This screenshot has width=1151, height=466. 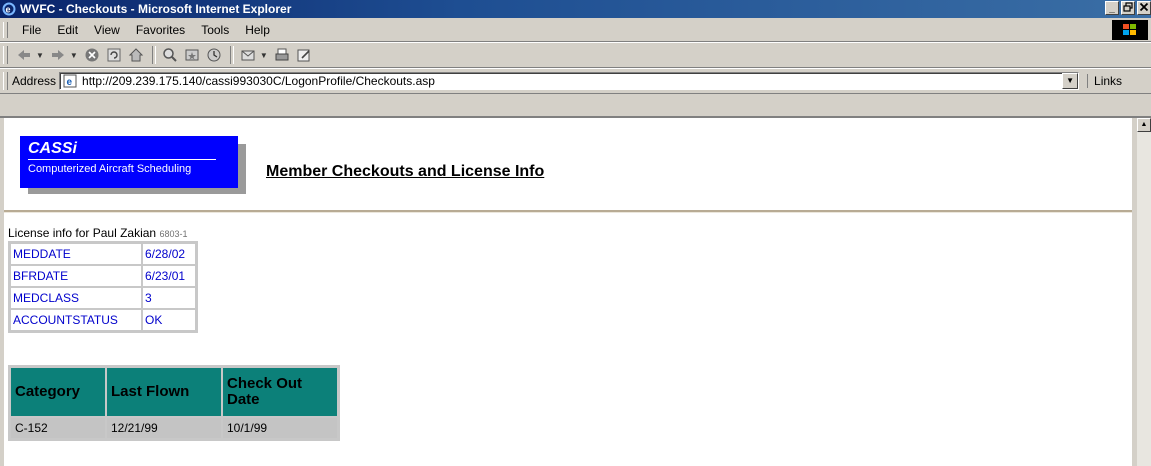 I want to click on page-title: Member Checkouts and License Info, so click(x=405, y=171).